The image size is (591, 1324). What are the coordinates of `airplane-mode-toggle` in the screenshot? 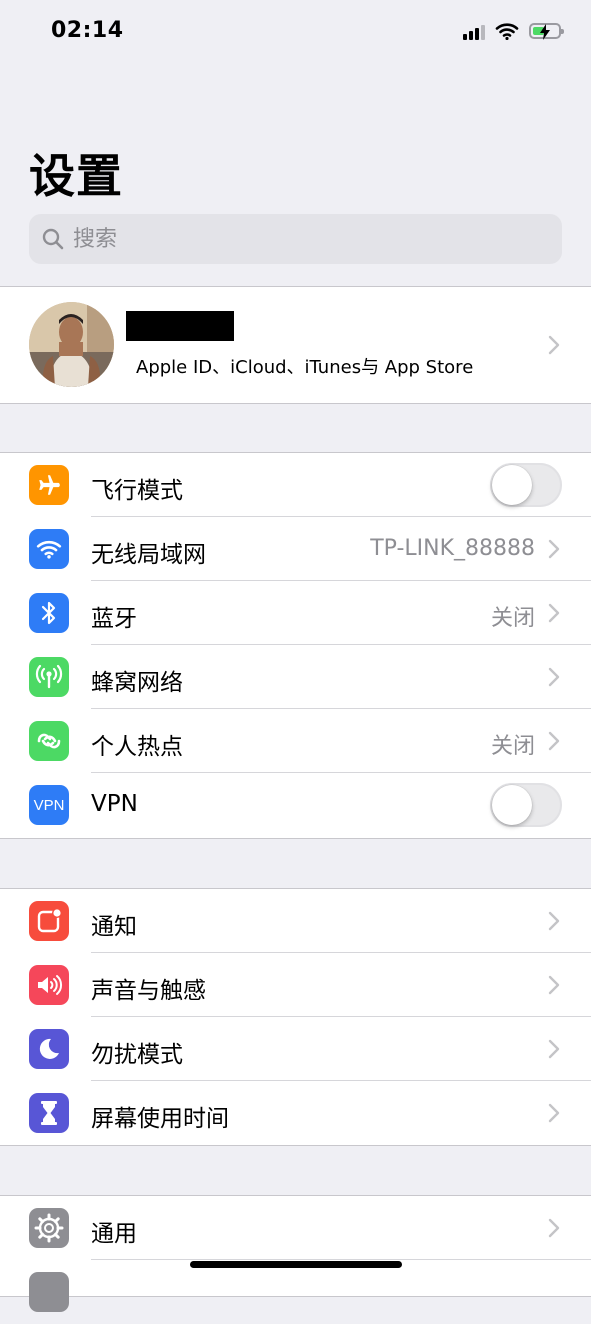 It's located at (526, 485).